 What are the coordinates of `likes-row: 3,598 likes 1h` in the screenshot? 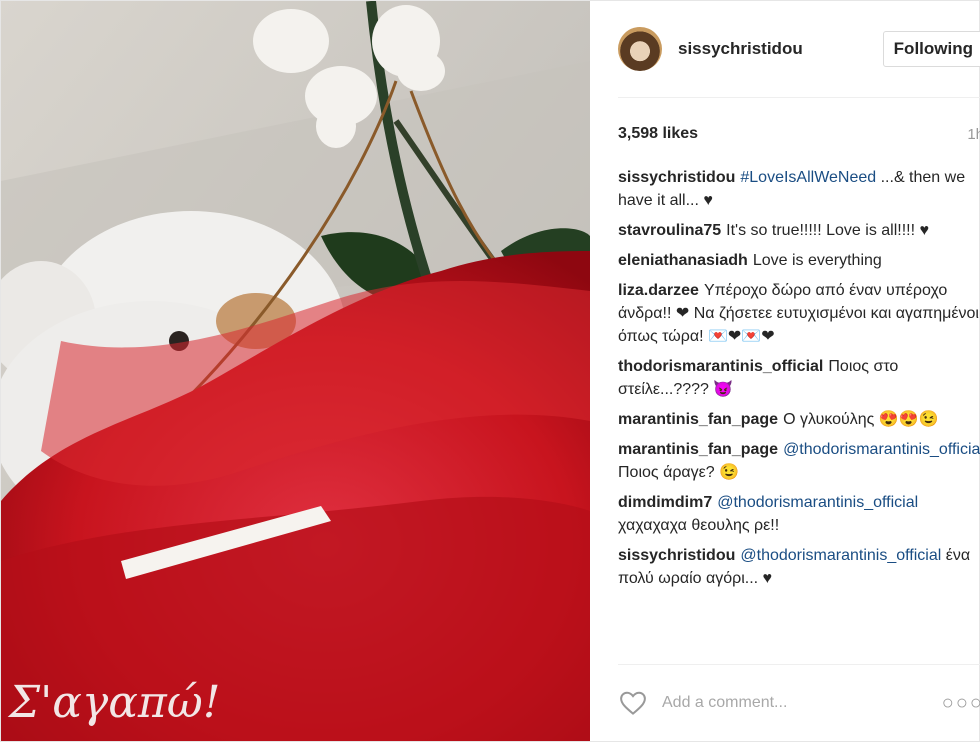 It's located at (799, 134).